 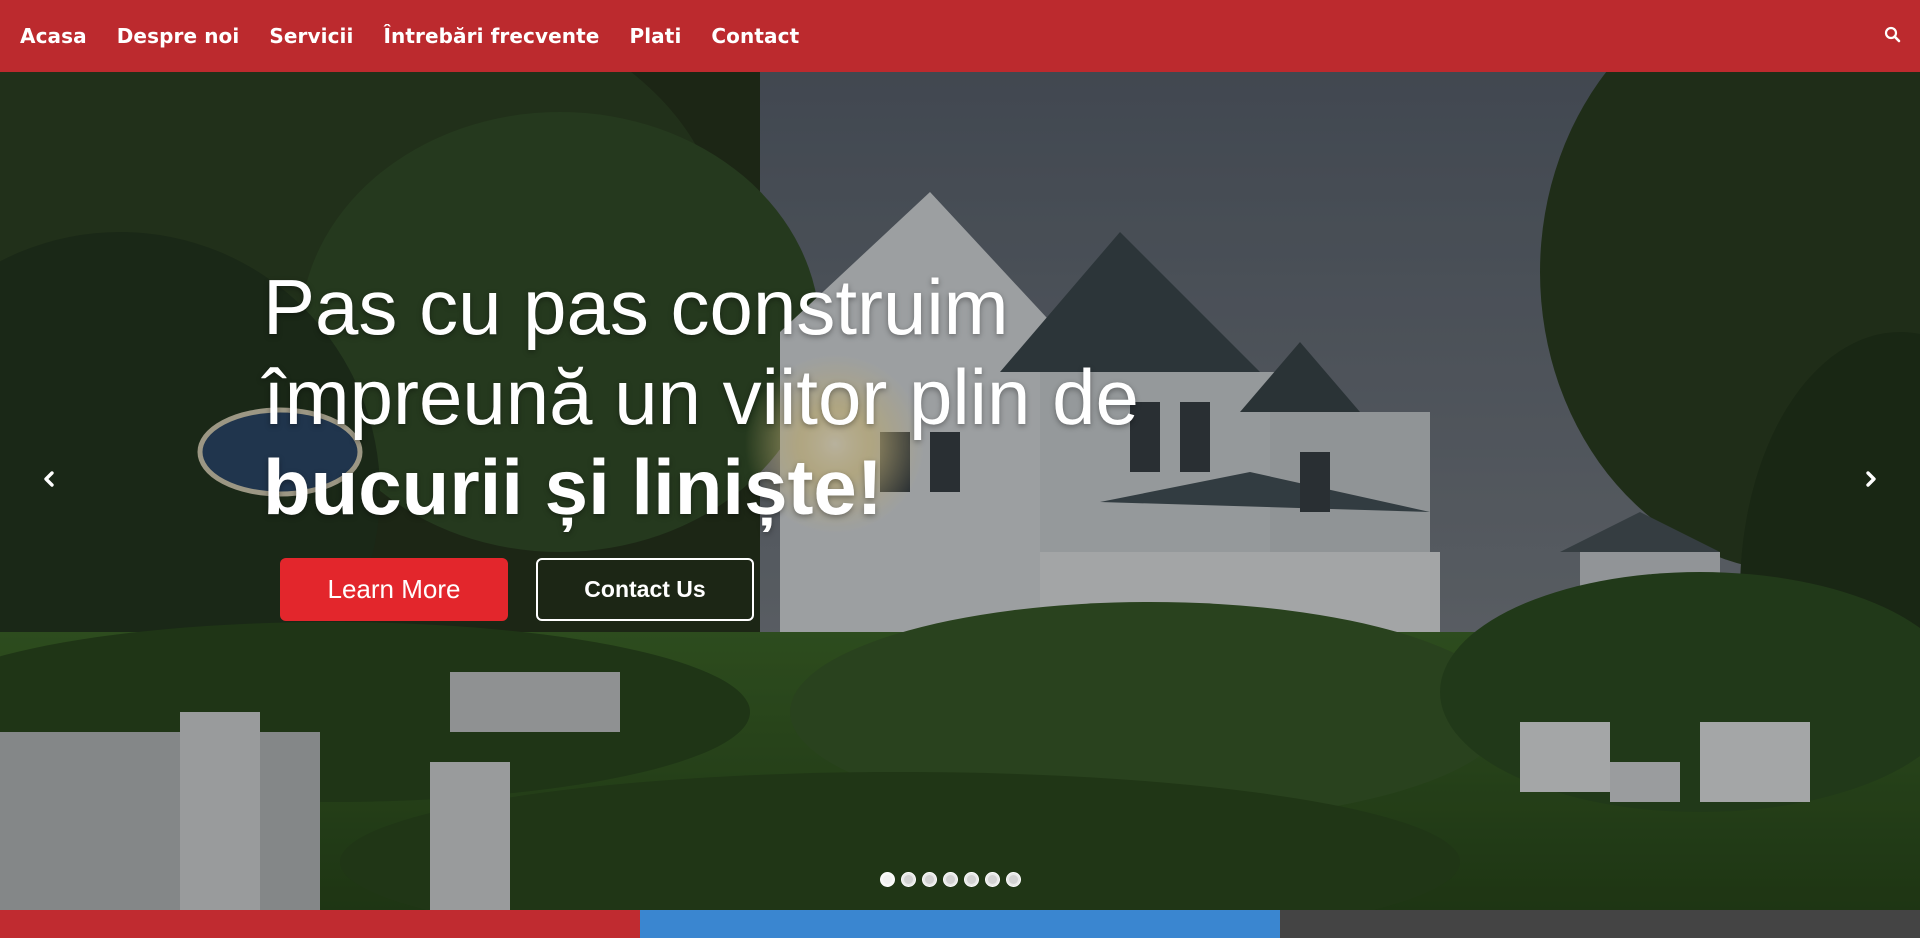 I want to click on search-icon, so click(x=1893, y=35).